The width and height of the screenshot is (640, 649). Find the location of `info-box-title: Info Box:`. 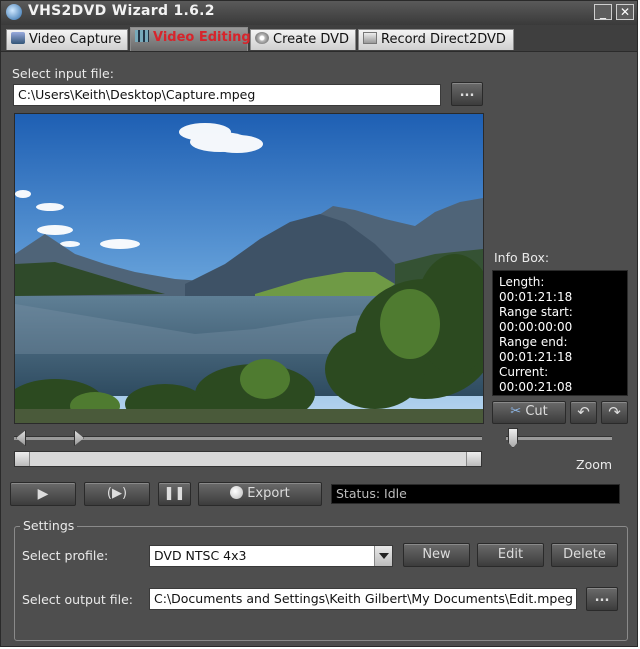

info-box-title: Info Box: is located at coordinates (522, 257).